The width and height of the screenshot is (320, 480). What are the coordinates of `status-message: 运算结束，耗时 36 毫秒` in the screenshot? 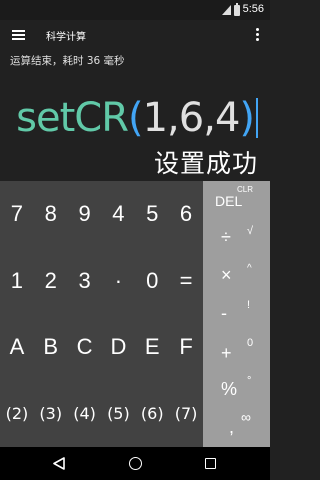 It's located at (67, 61).